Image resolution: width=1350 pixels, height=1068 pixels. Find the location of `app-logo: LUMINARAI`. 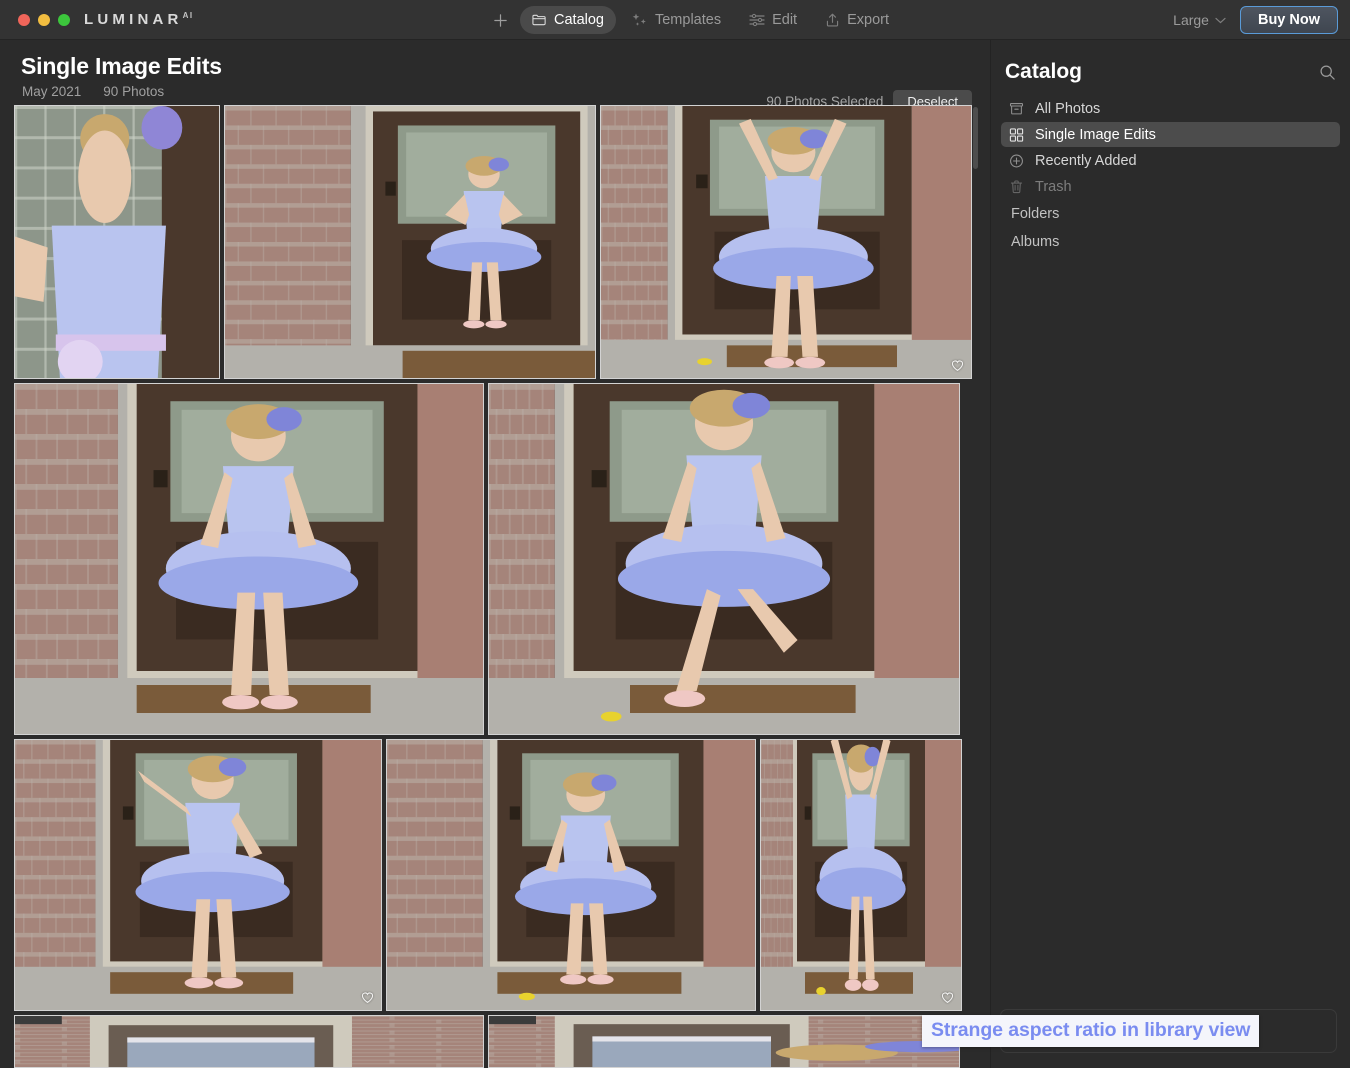

app-logo: LUMINARAI is located at coordinates (139, 19).